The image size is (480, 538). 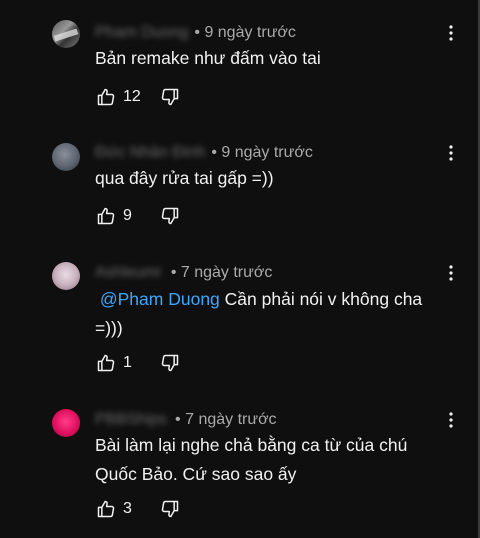 I want to click on comment-actions: 3, so click(x=113, y=509).